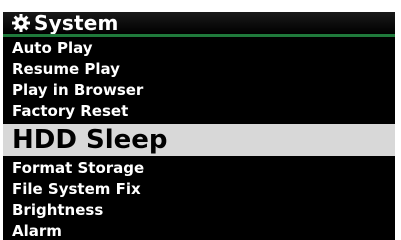  Describe the element at coordinates (199, 35) in the screenshot. I see `header-divider` at that location.